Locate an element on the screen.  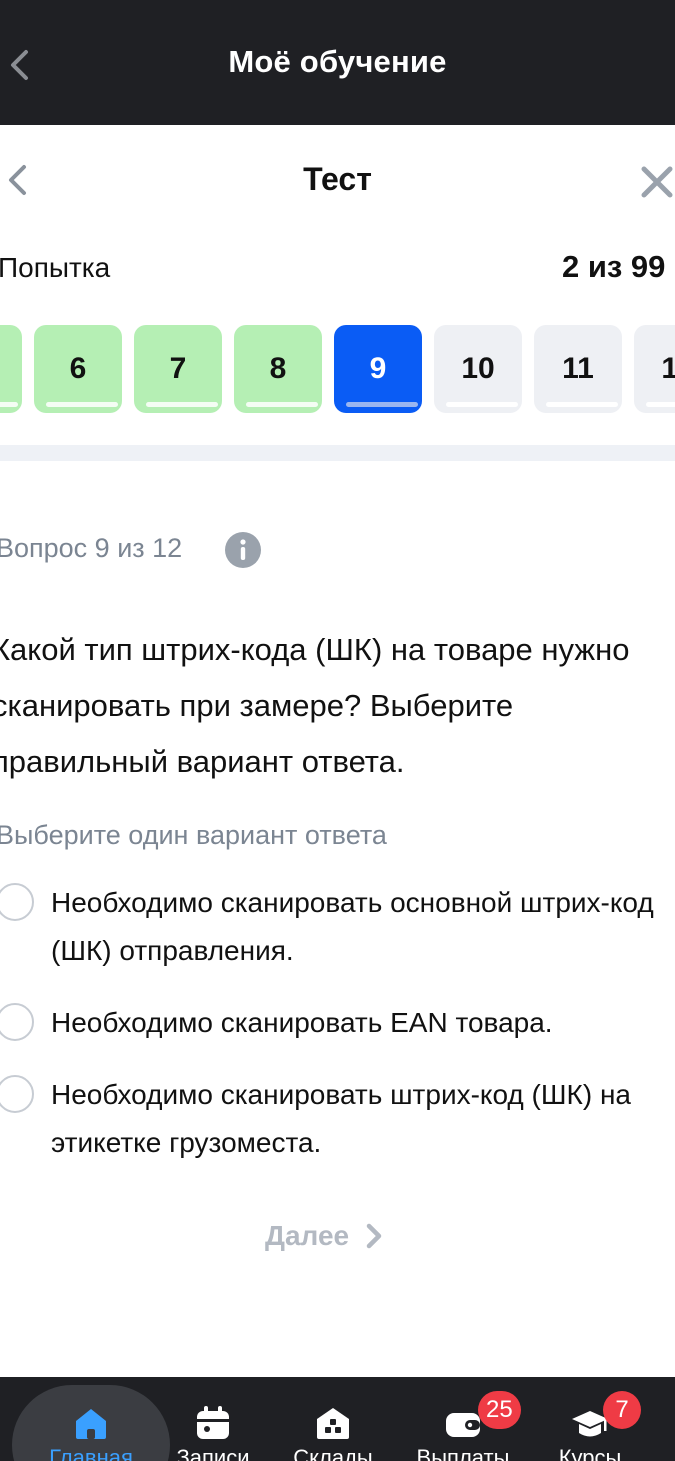
question-tile-current: 9 is located at coordinates (378, 369).